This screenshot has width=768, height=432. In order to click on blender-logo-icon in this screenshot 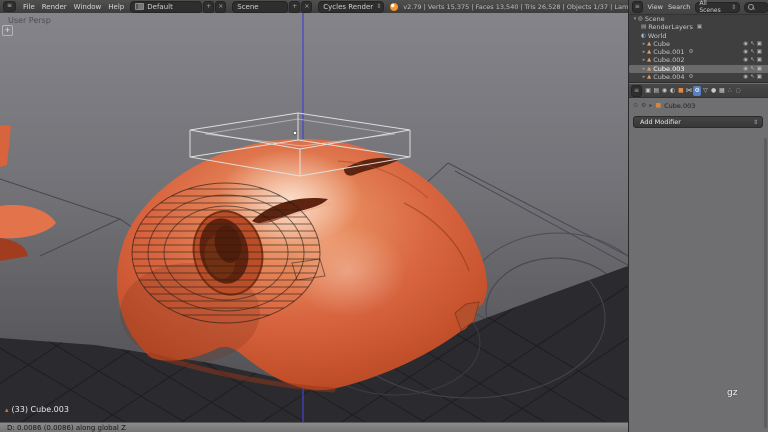, I will do `click(394, 6)`.